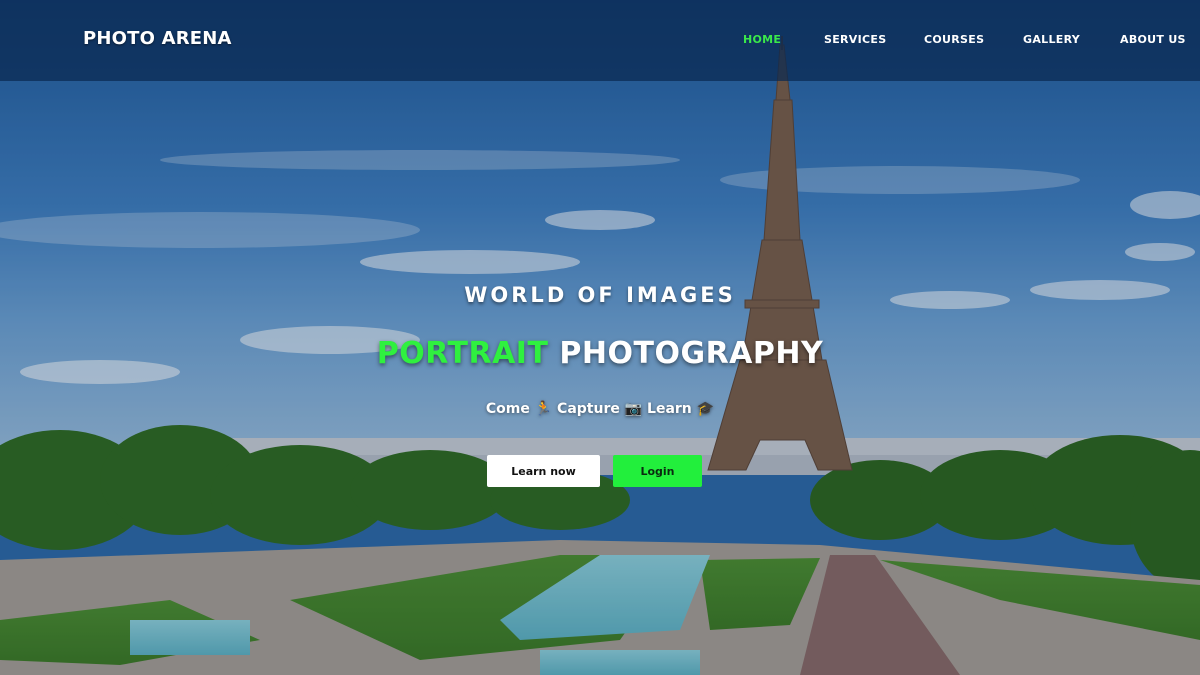 This screenshot has height=675, width=1200. I want to click on nav-item-courses: COURSES, so click(954, 39).